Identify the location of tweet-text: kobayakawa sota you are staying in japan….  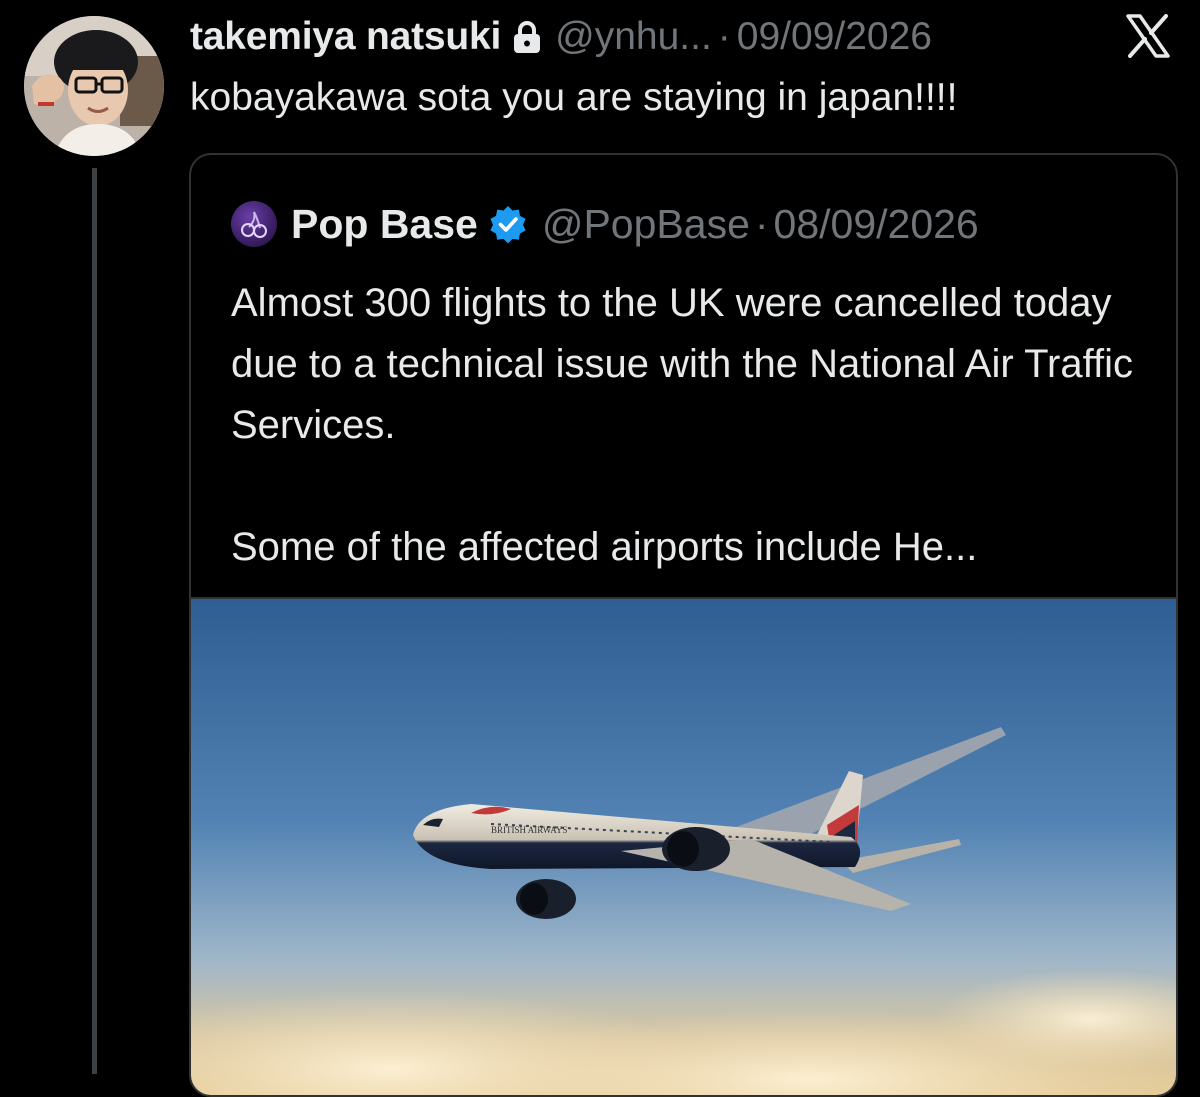
(574, 97).